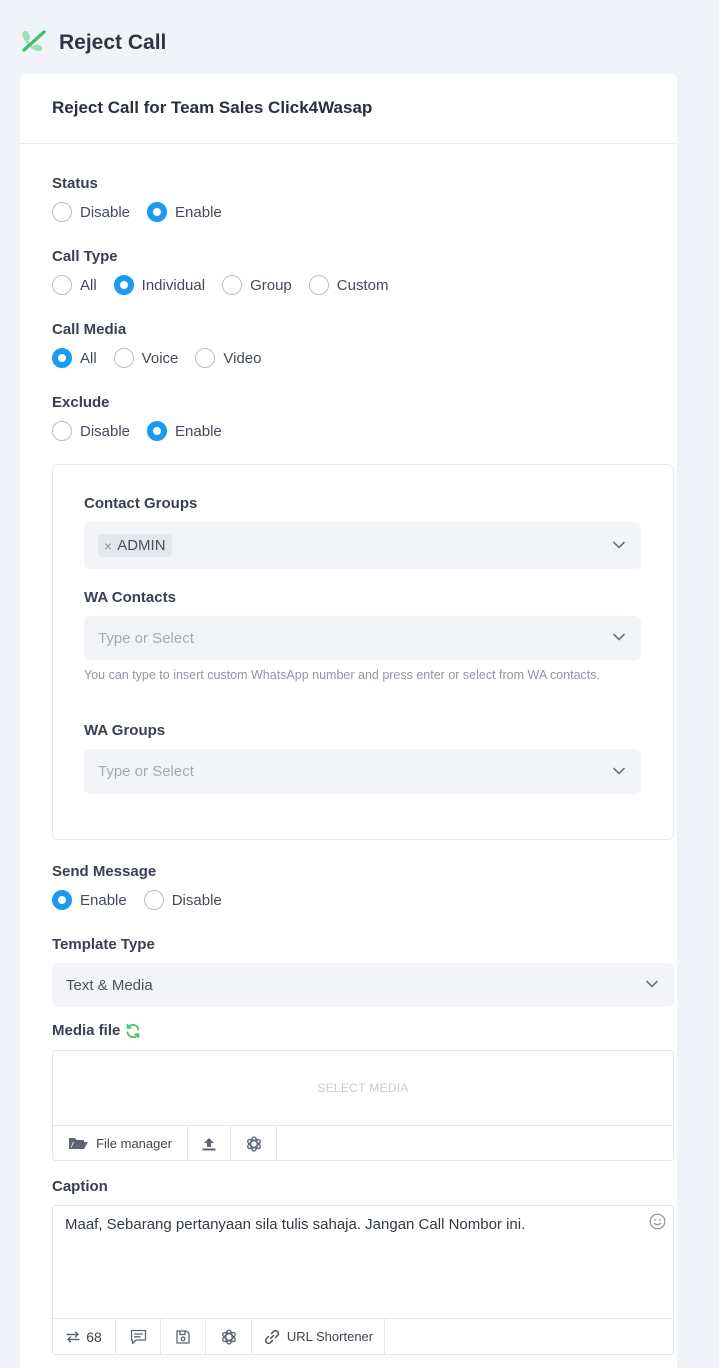  What do you see at coordinates (242, 358) in the screenshot?
I see `call-media-option-label: Video` at bounding box center [242, 358].